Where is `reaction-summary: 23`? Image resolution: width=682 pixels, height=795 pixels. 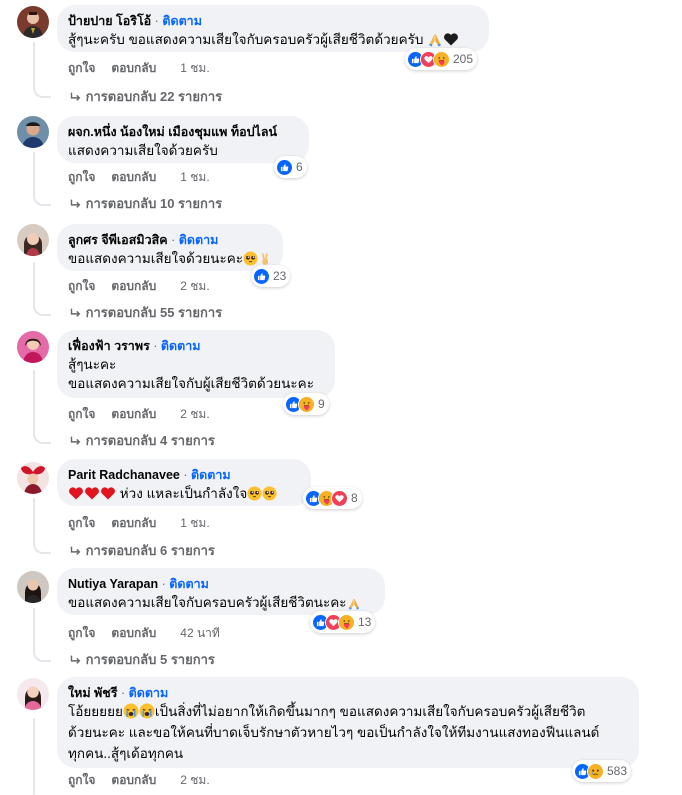
reaction-summary: 23 is located at coordinates (271, 276).